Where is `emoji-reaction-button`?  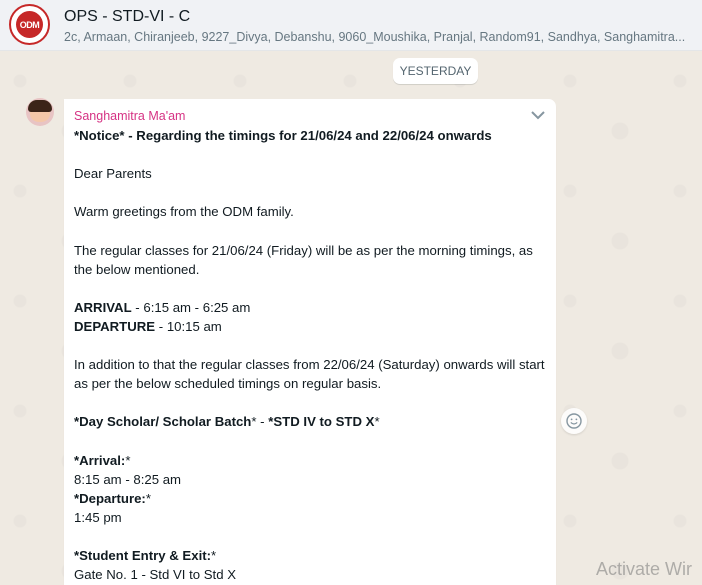
emoji-reaction-button is located at coordinates (574, 421).